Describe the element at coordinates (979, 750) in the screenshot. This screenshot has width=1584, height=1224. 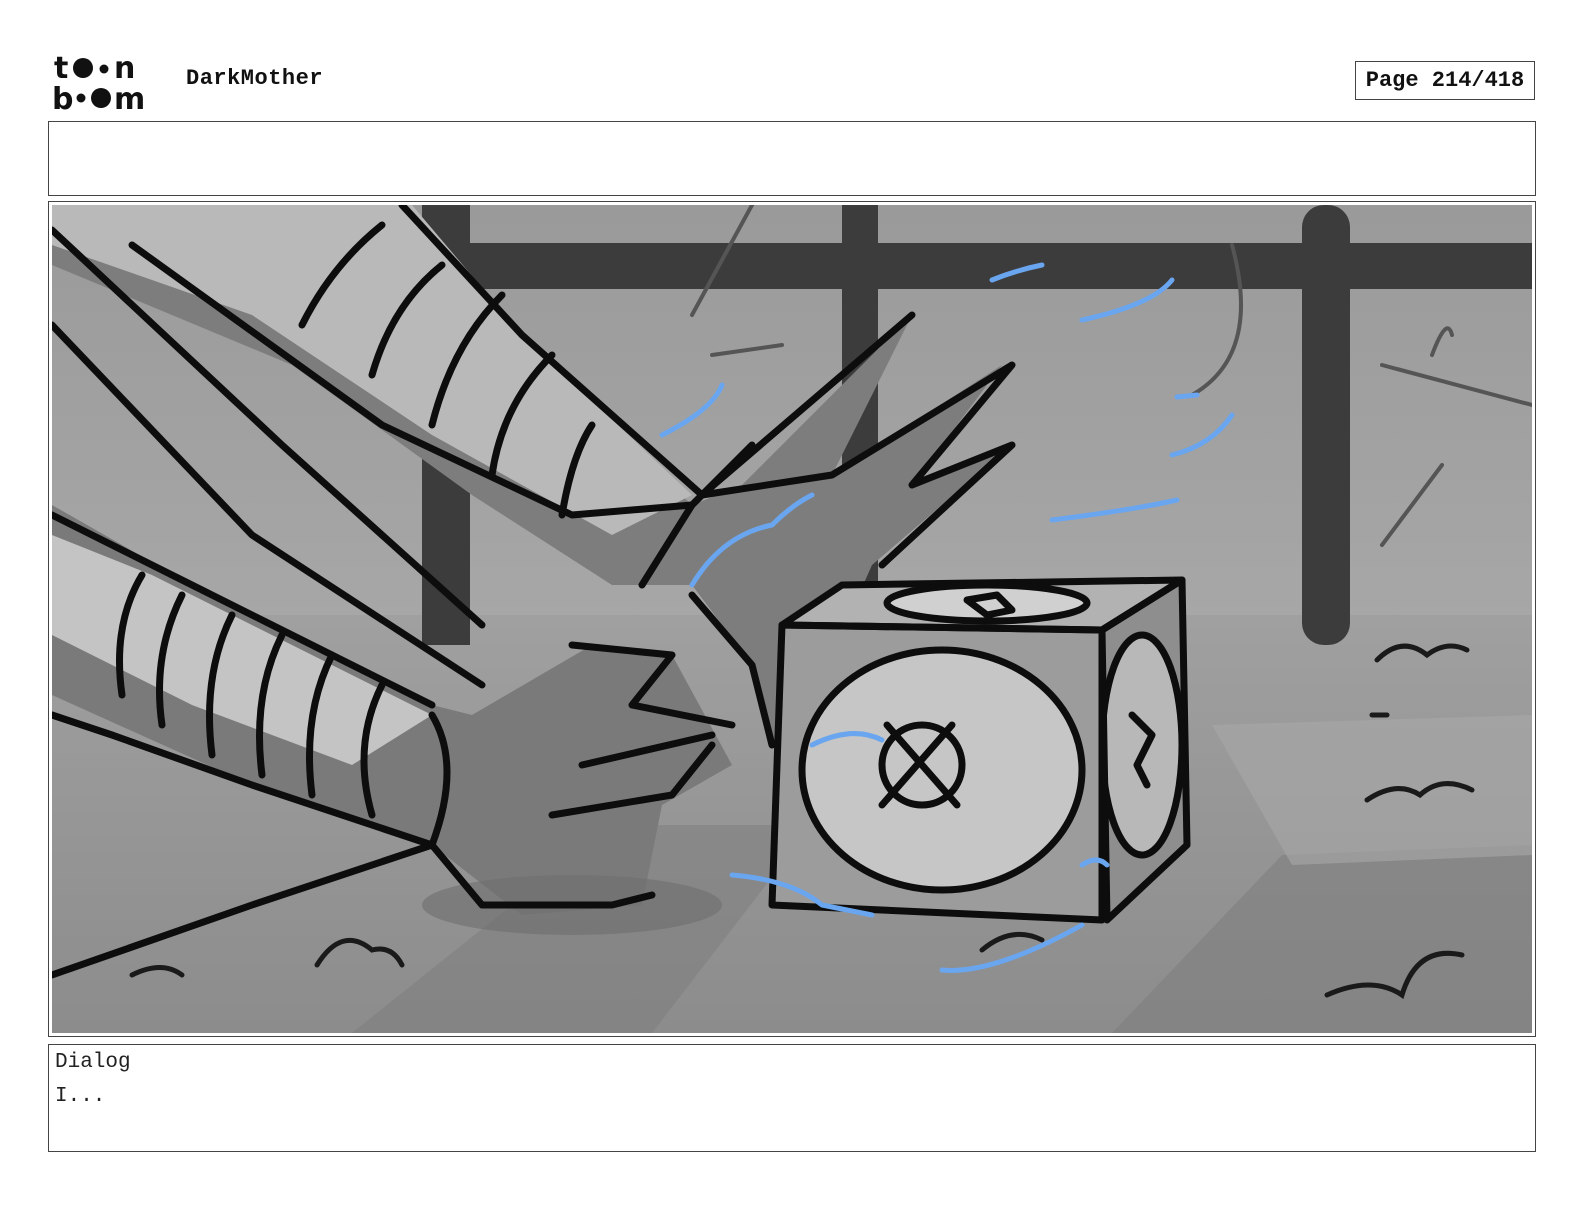
I see `puzzle-cube-illustration` at that location.